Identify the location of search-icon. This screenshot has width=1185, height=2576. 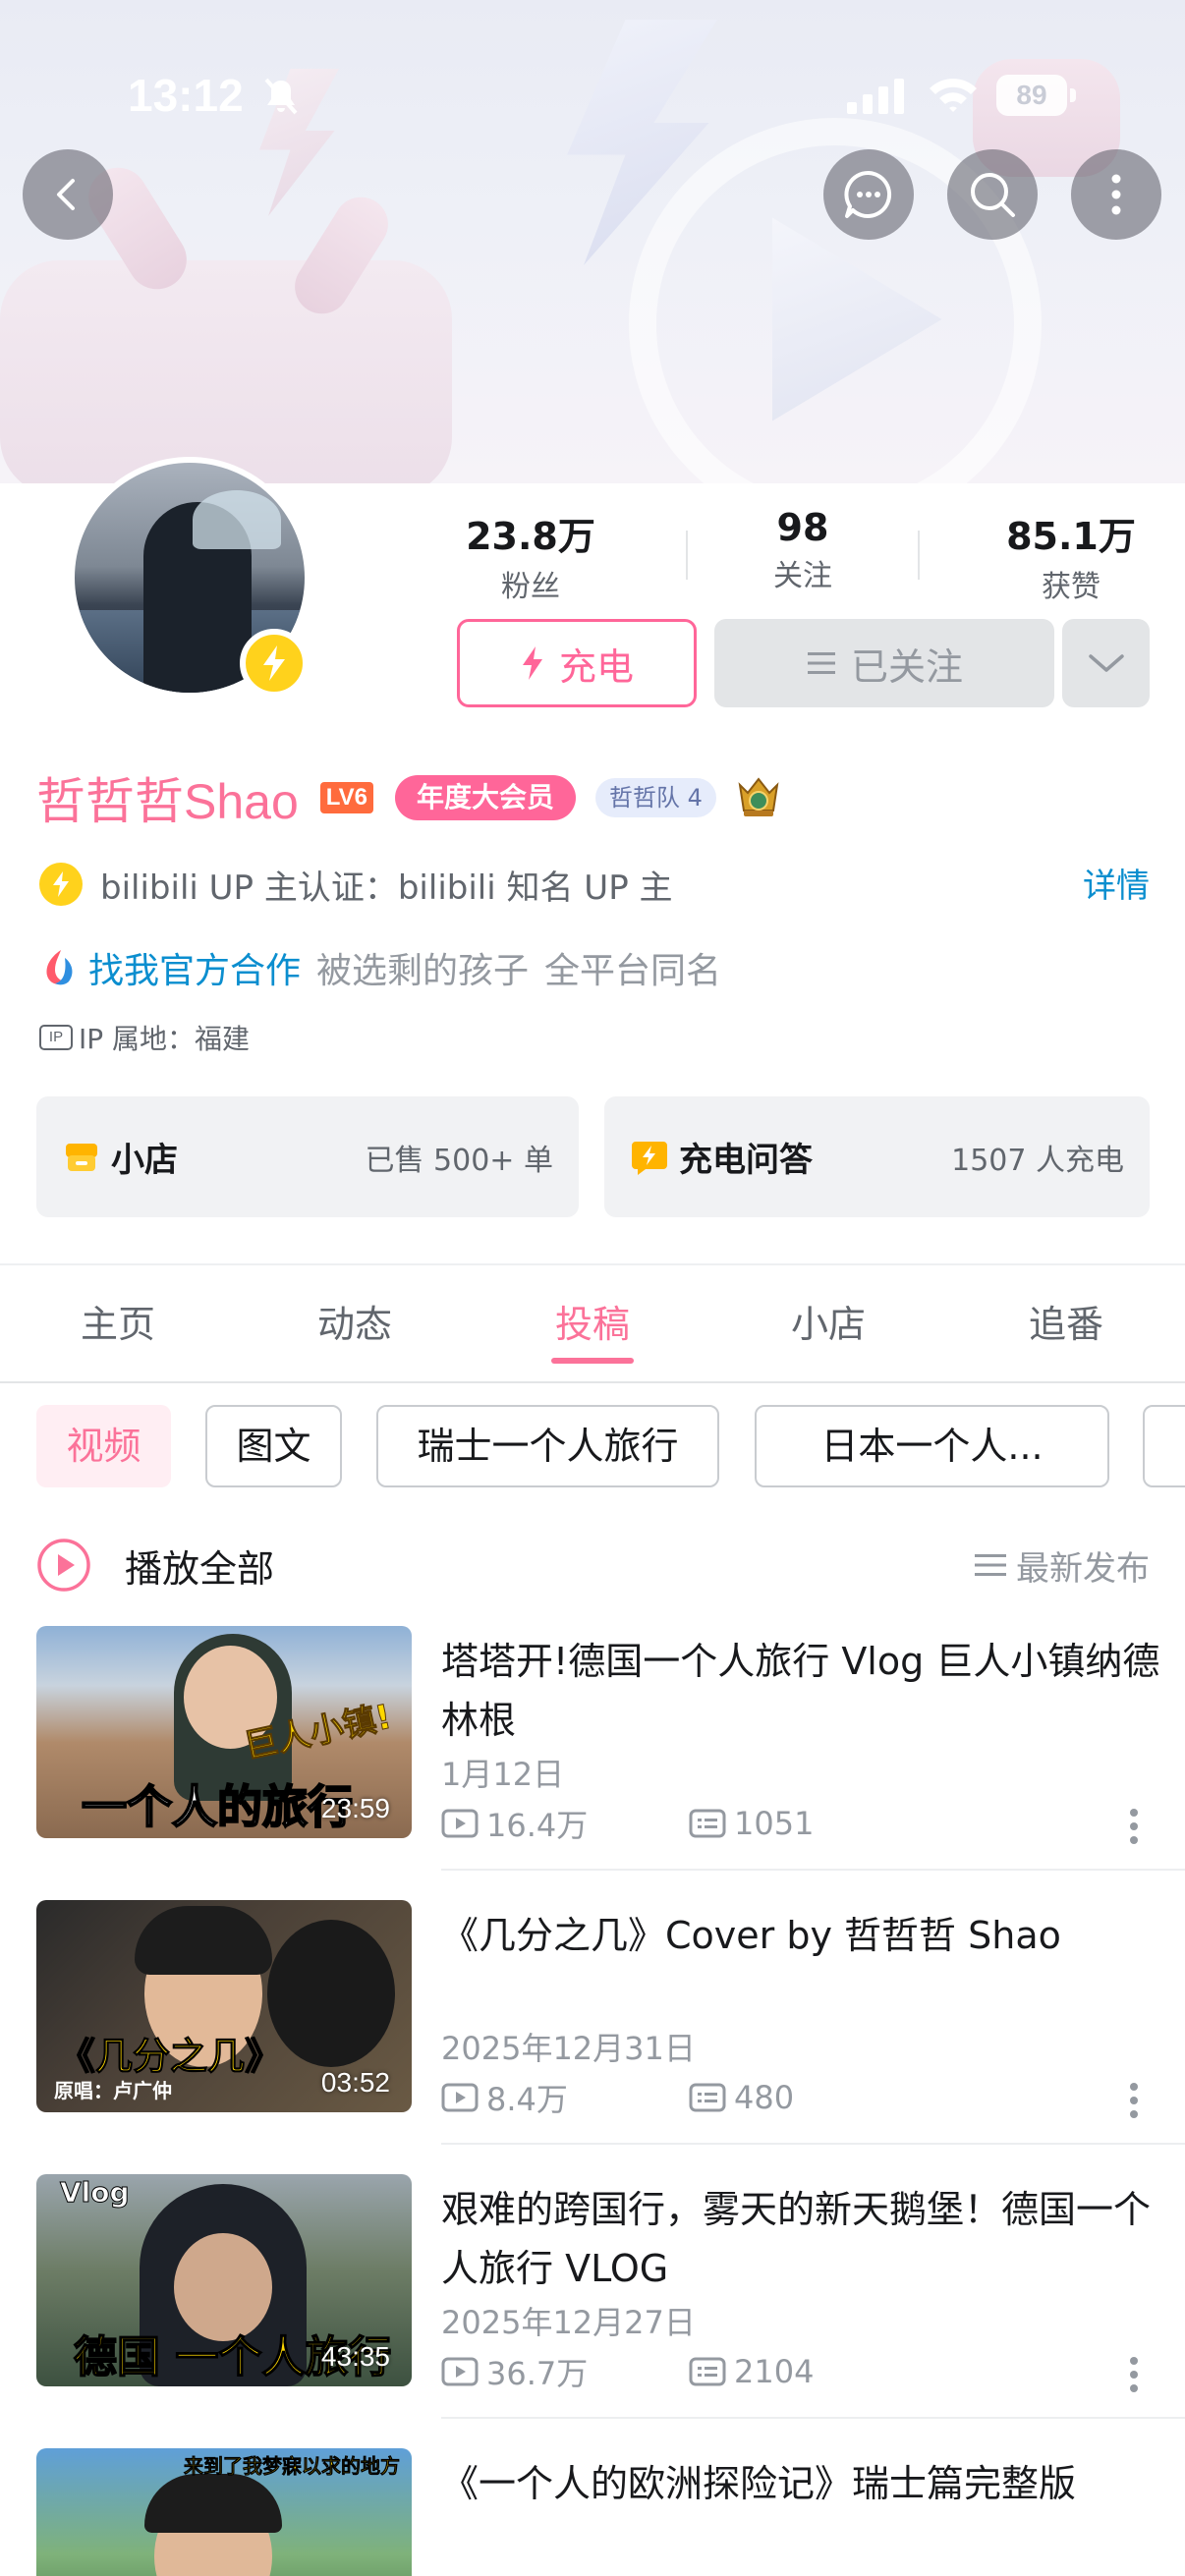
(993, 195).